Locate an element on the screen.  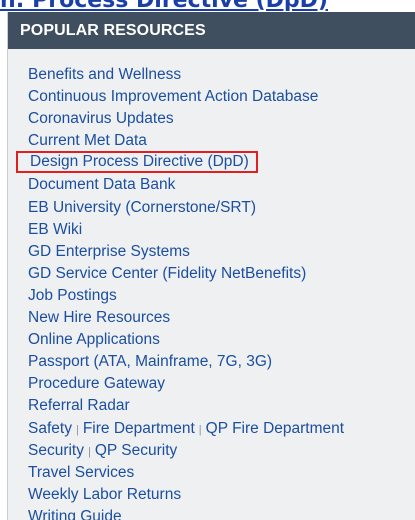
resource-link-continuous-improvement-action-database: Continuous Improvement Action Database is located at coordinates (173, 96).